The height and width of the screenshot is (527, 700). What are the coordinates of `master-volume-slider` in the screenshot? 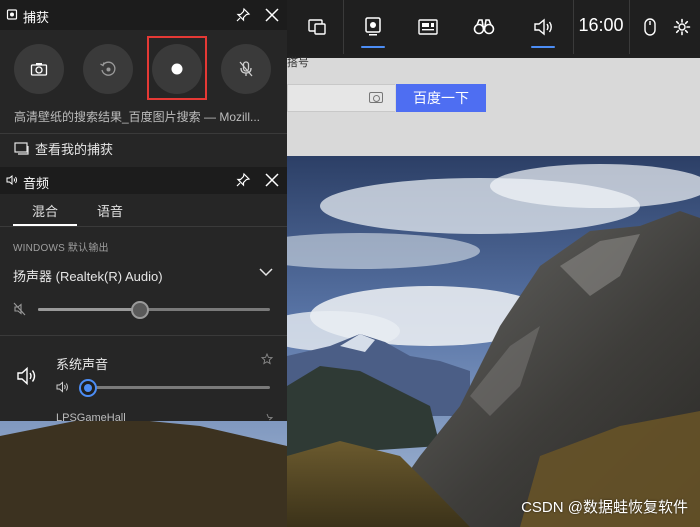 It's located at (154, 309).